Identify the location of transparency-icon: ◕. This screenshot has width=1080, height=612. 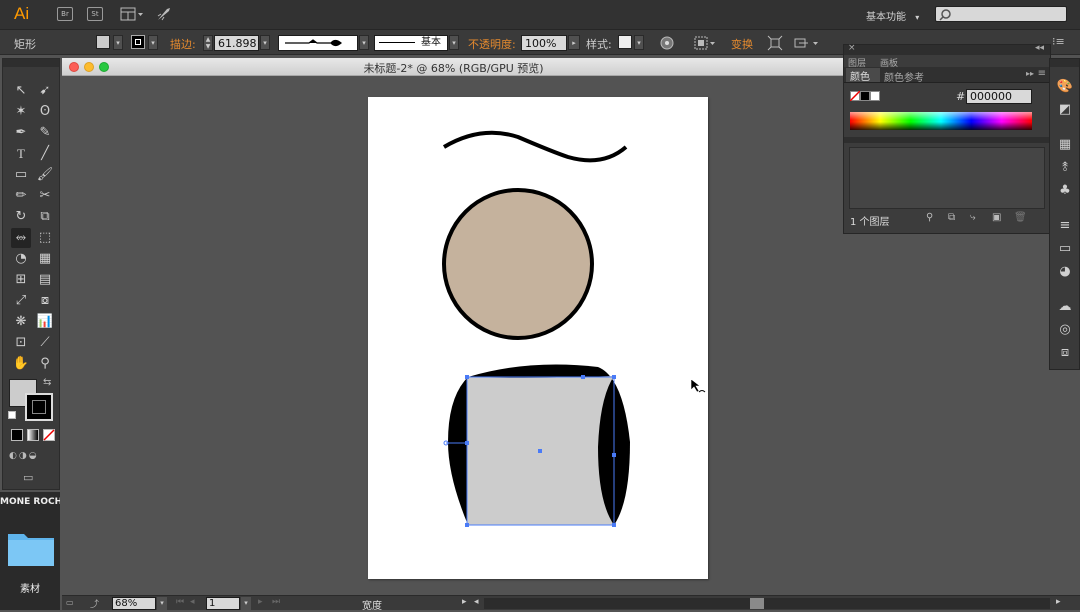
(1065, 272).